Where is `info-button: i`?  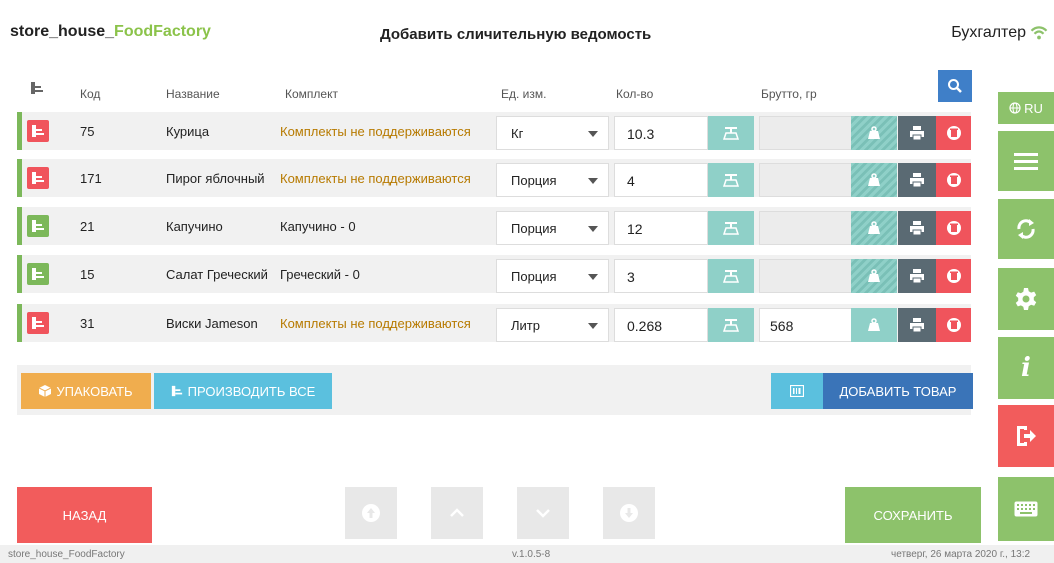
info-button: i is located at coordinates (1026, 368).